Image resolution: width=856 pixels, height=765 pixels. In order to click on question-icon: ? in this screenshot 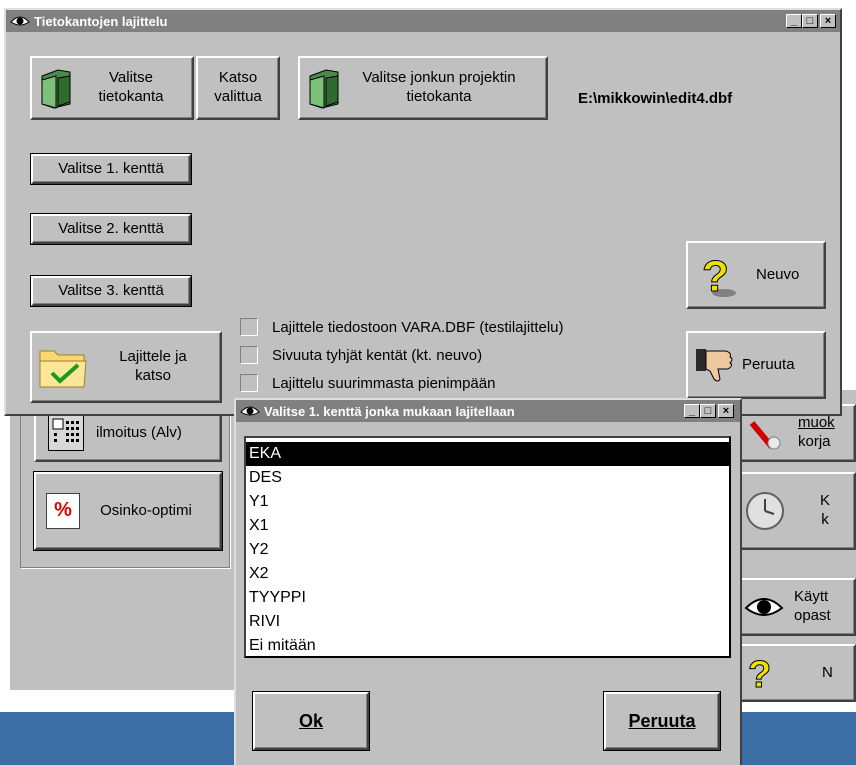, I will do `click(718, 276)`.